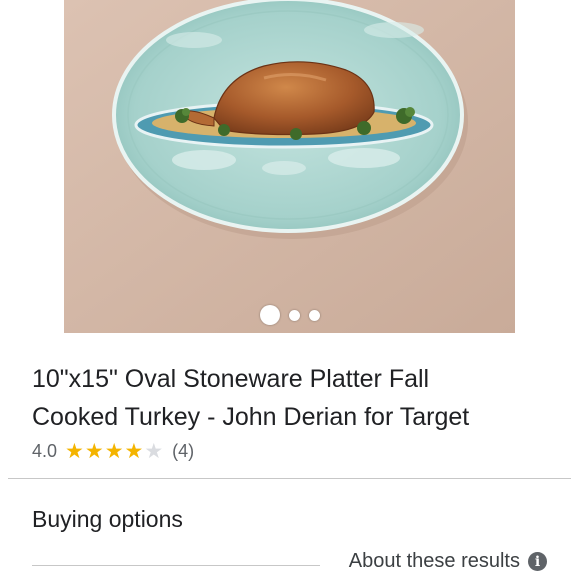  I want to click on rating-value: 4.0, so click(45, 451).